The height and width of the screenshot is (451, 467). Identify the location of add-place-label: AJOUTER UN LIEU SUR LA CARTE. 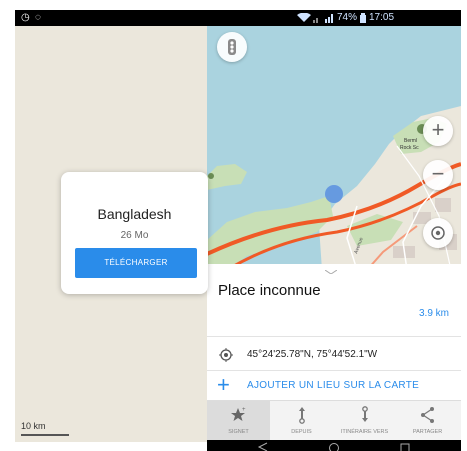
(333, 385).